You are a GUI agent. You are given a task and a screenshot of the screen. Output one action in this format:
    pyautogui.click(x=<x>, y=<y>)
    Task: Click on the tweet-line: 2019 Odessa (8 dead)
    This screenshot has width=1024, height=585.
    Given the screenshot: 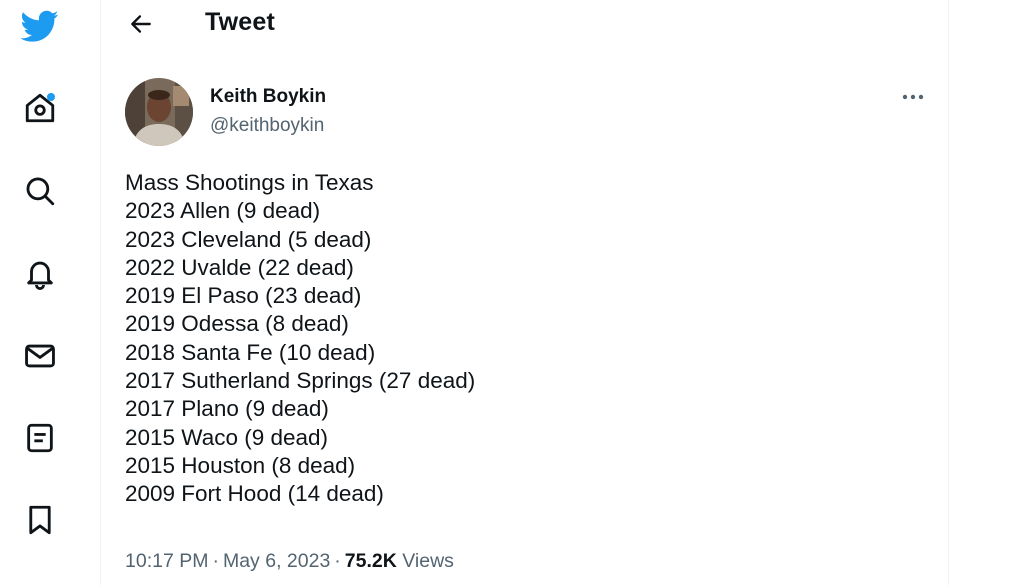 What is the action you would take?
    pyautogui.click(x=237, y=324)
    